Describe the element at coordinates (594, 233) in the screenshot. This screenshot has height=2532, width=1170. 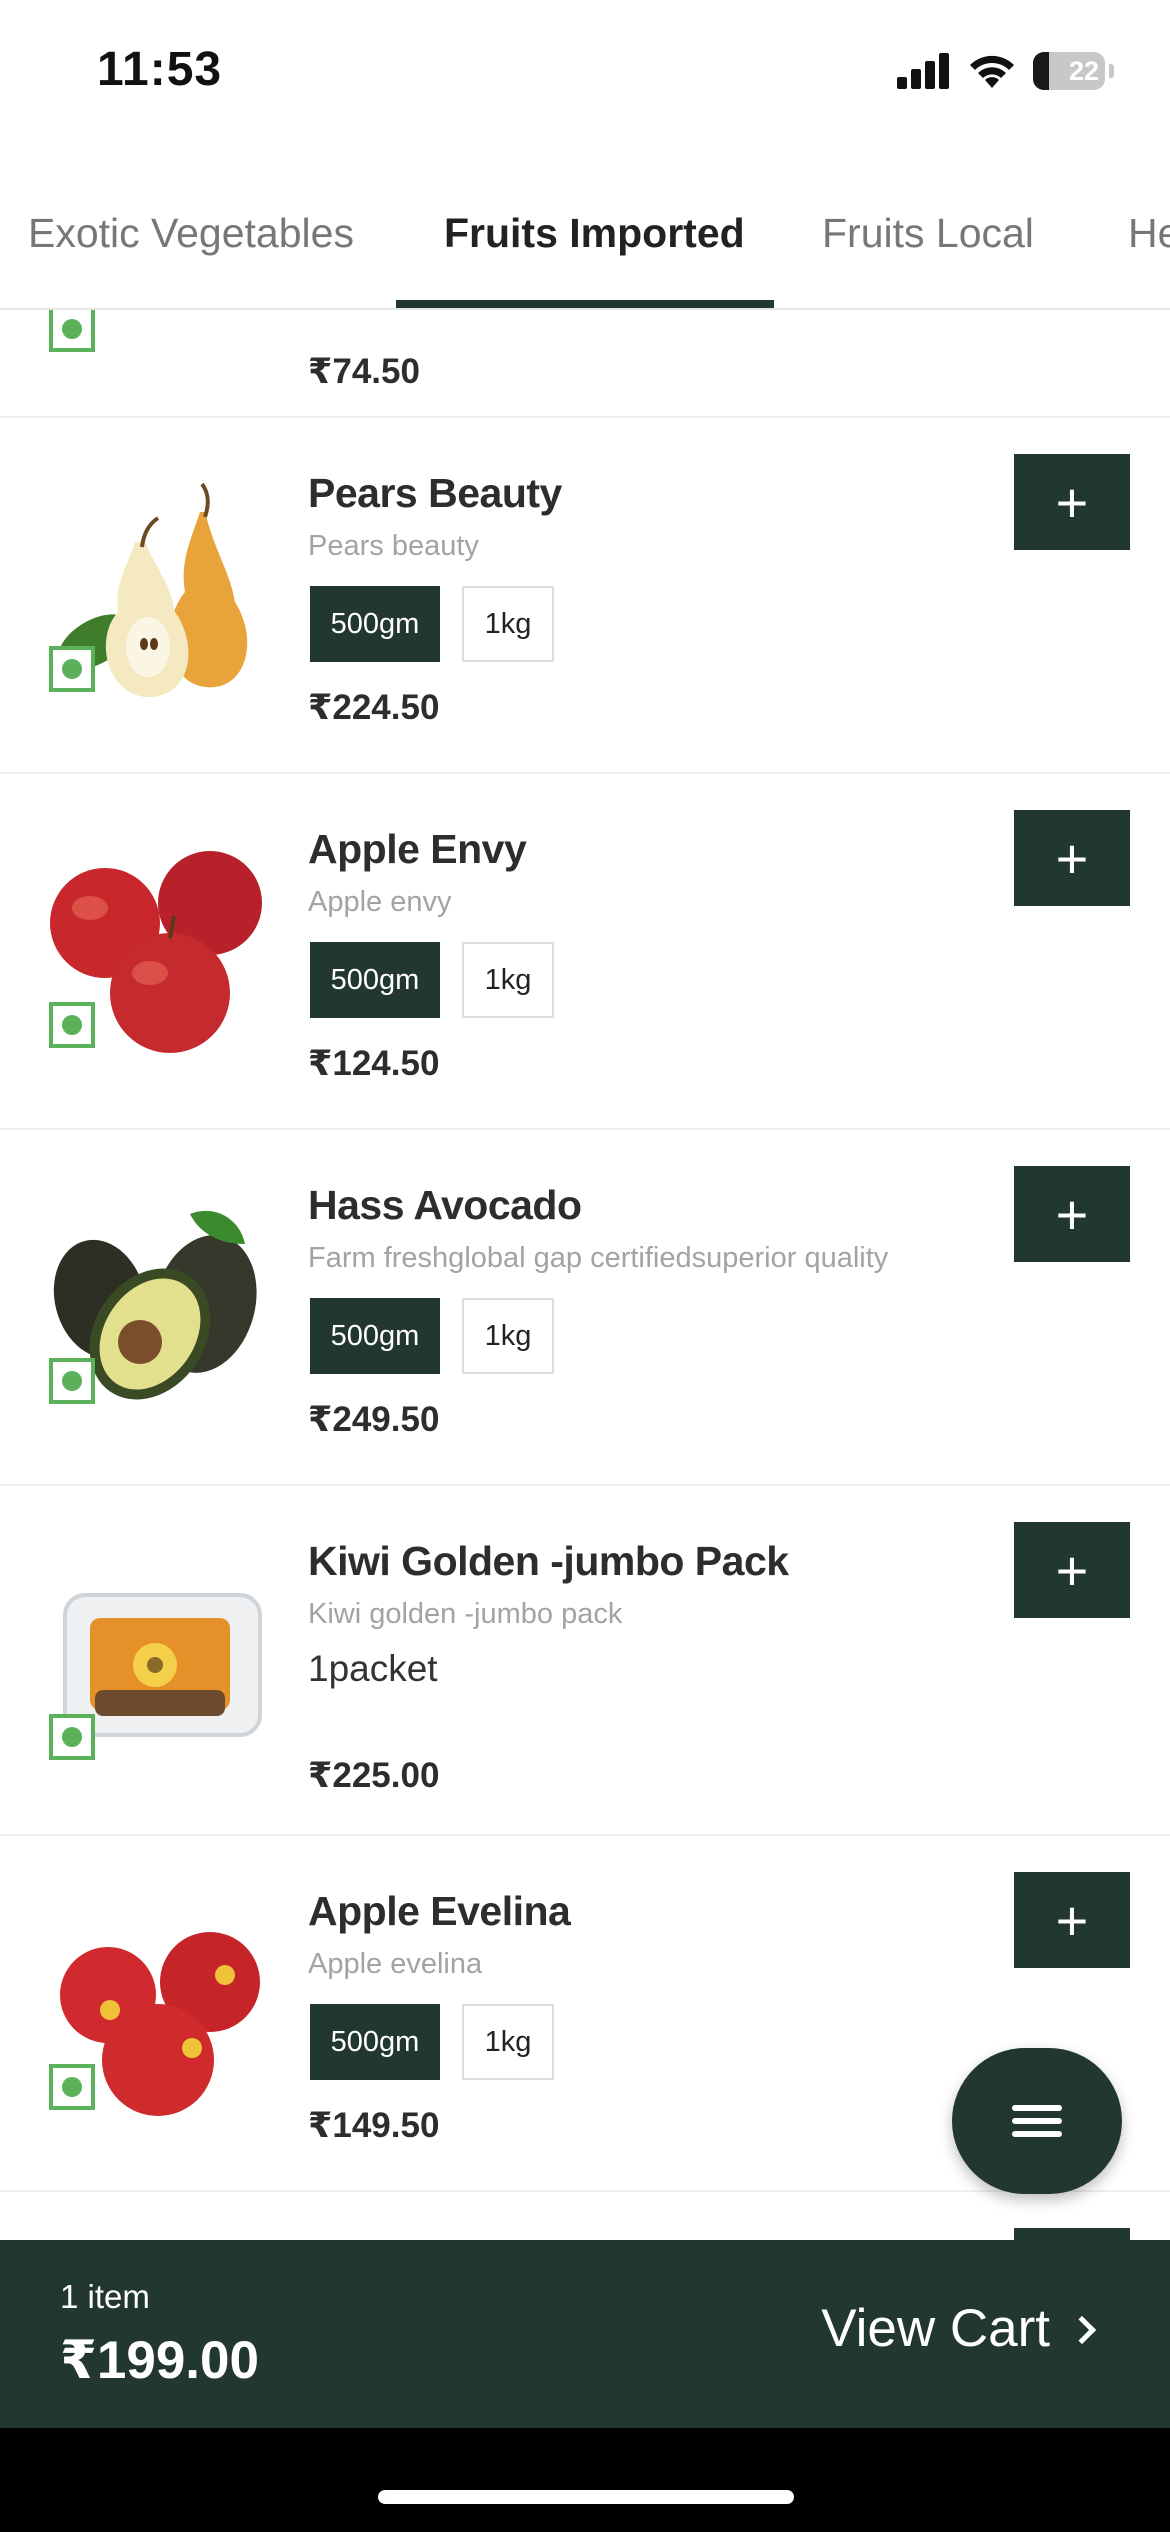
I see `tab-fruits-imported: Fruits Imported` at that location.